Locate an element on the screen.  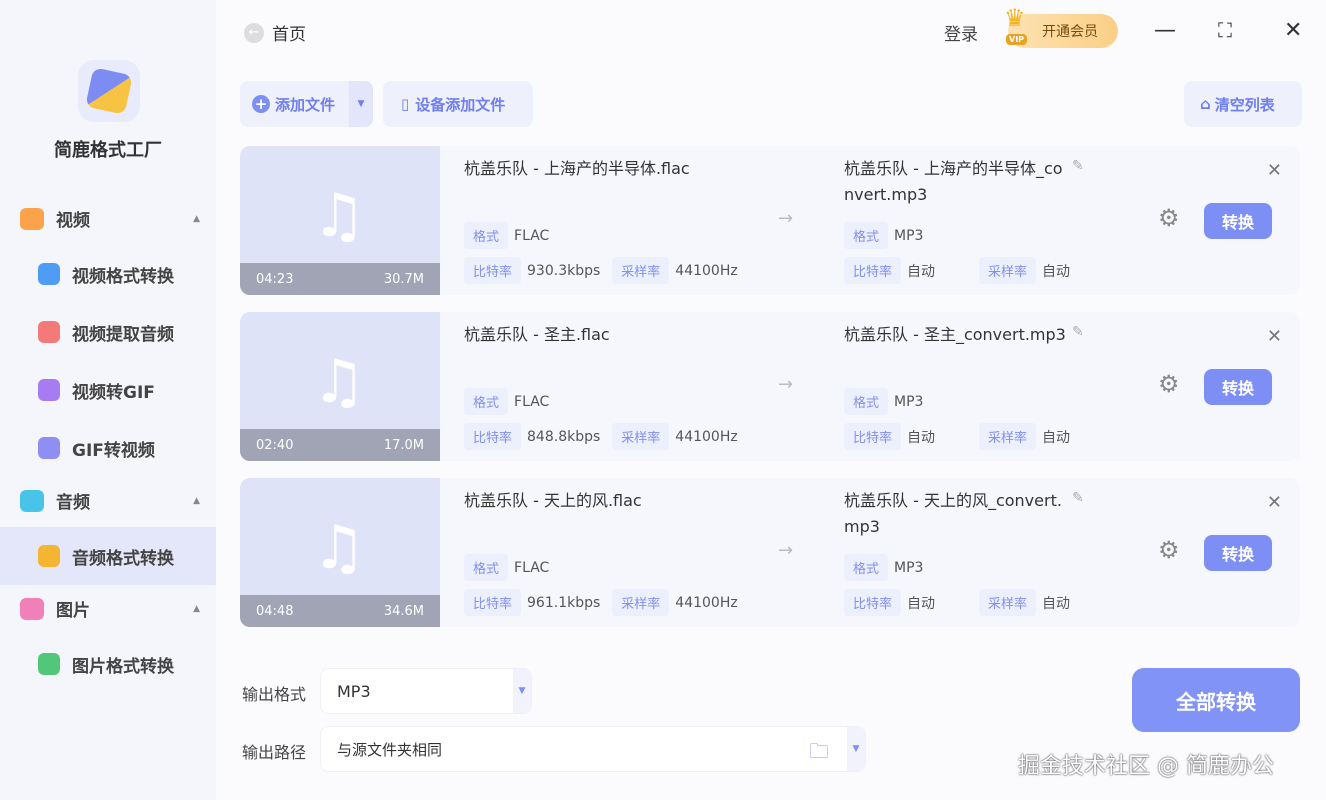
source-bitrate: 848.8kbps is located at coordinates (564, 436).